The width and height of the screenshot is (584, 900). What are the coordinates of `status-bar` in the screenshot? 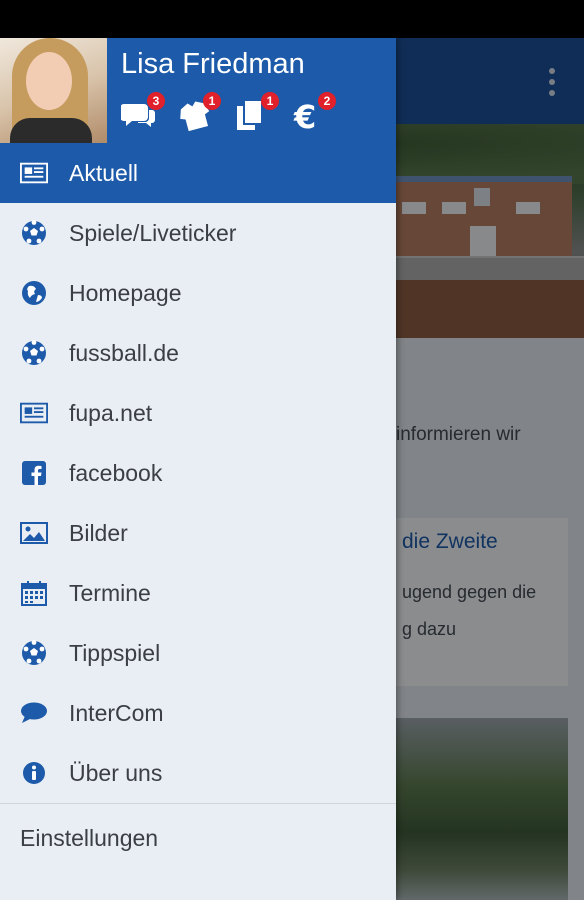 It's located at (292, 19).